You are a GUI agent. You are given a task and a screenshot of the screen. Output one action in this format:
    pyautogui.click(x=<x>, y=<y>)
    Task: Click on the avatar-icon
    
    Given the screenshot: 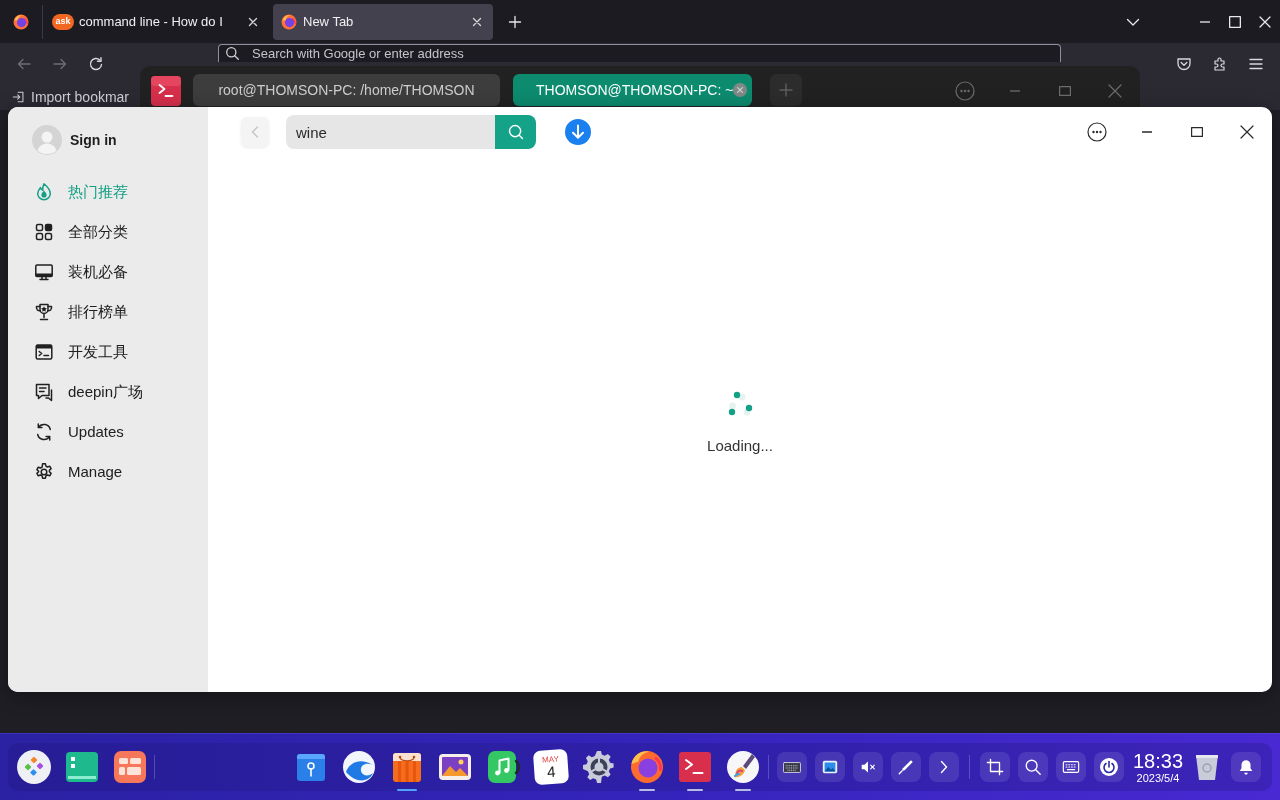 What is the action you would take?
    pyautogui.click(x=47, y=140)
    